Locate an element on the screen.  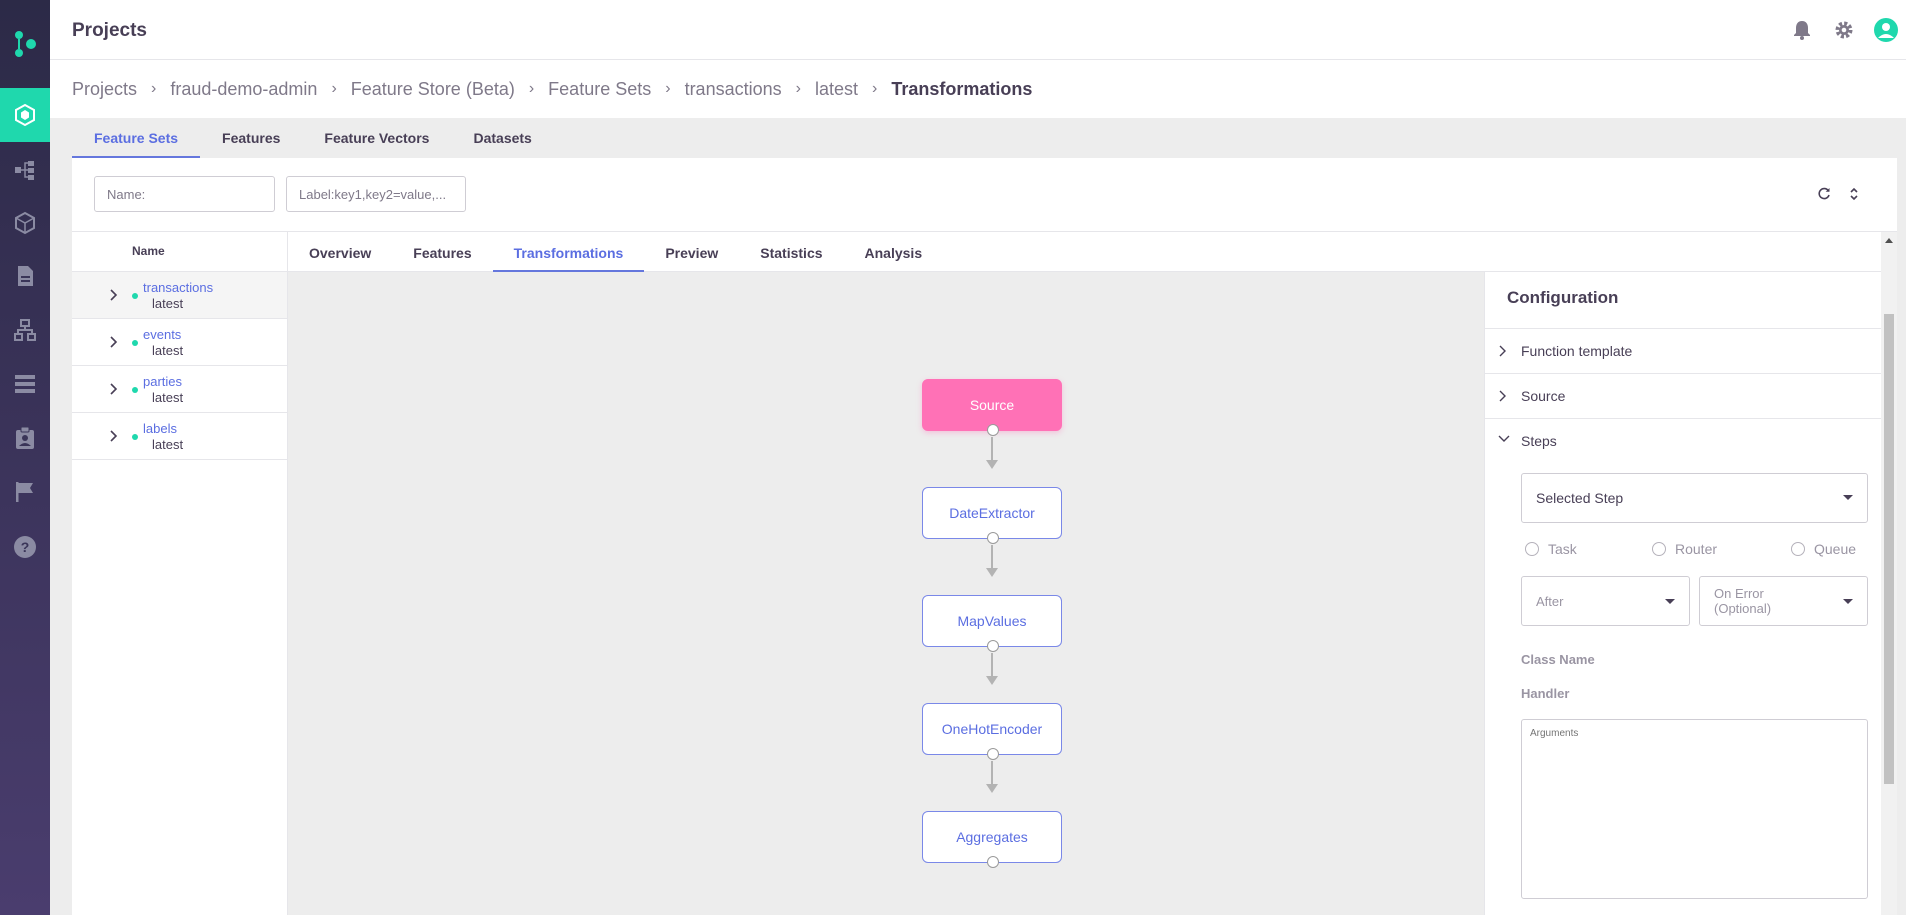
arrow-down-icon is located at coordinates (992, 788).